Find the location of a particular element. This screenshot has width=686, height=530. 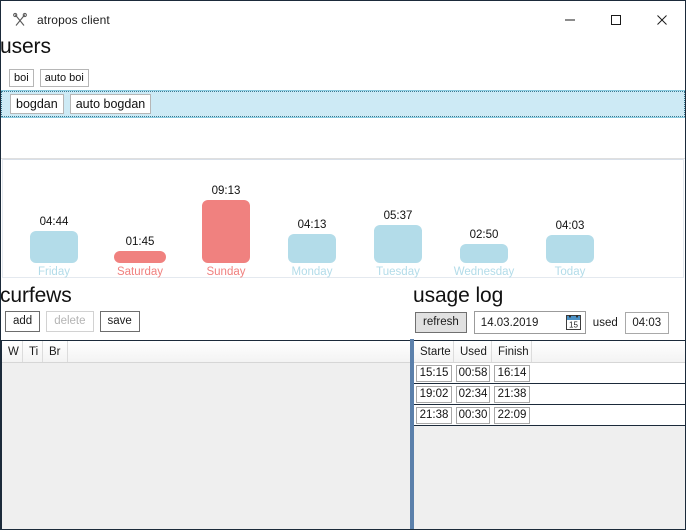

table-cell-value: 00:30 is located at coordinates (473, 415).